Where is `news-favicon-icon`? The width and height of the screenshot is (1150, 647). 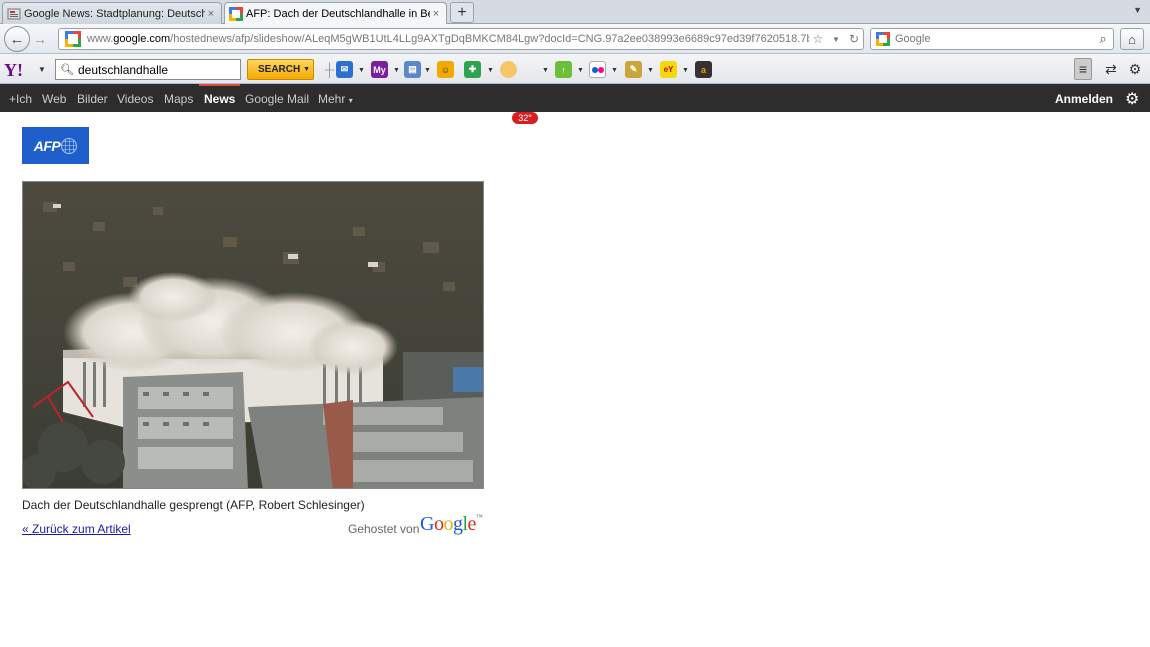
news-favicon-icon is located at coordinates (14, 14).